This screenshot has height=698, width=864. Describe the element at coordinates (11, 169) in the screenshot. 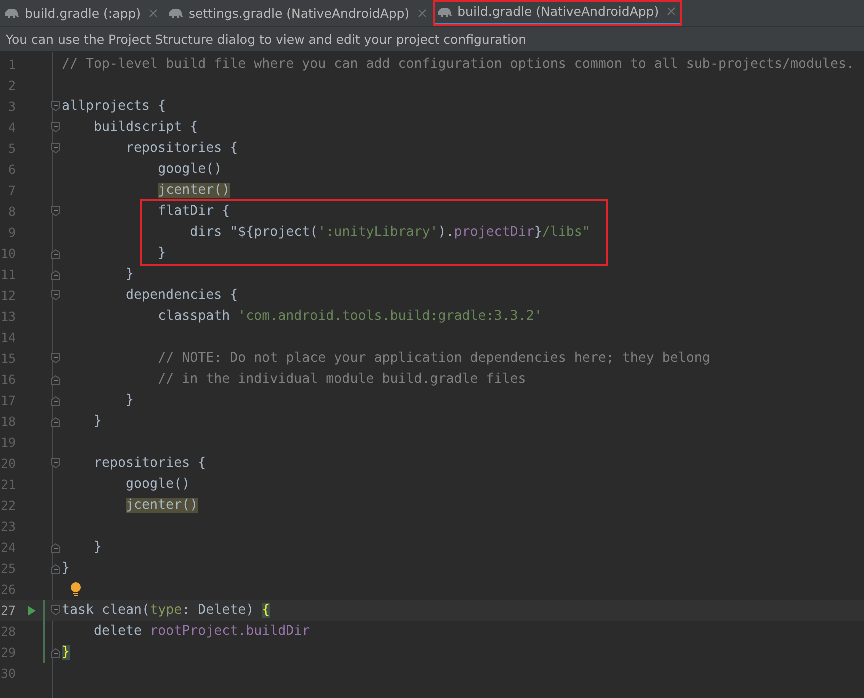

I see `line-number: 6` at that location.